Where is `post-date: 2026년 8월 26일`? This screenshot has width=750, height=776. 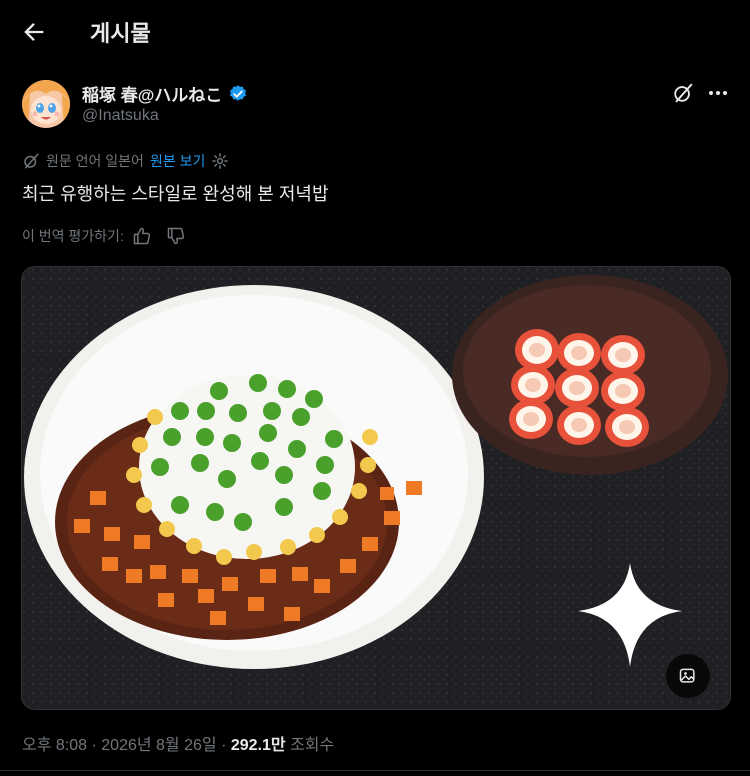
post-date: 2026년 8월 26일 is located at coordinates (158, 745).